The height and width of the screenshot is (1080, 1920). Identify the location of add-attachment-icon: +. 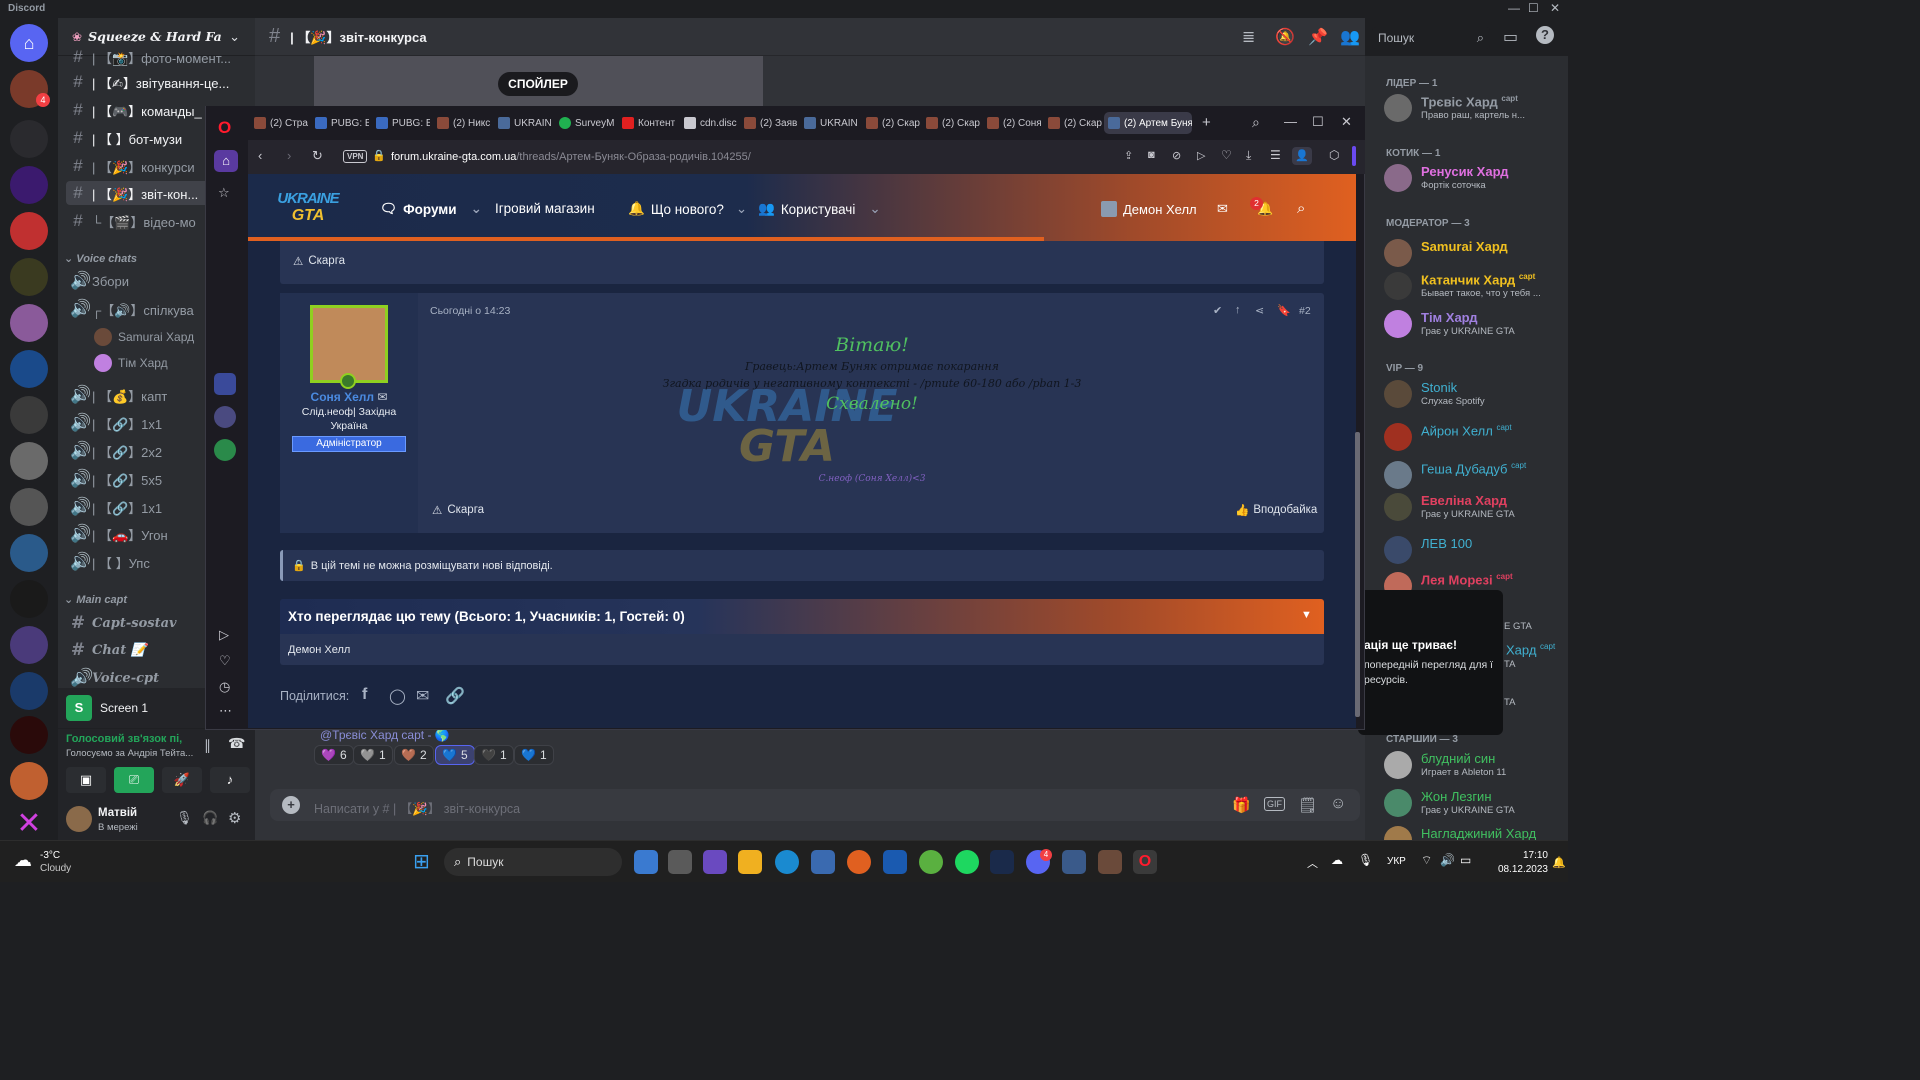
(291, 805).